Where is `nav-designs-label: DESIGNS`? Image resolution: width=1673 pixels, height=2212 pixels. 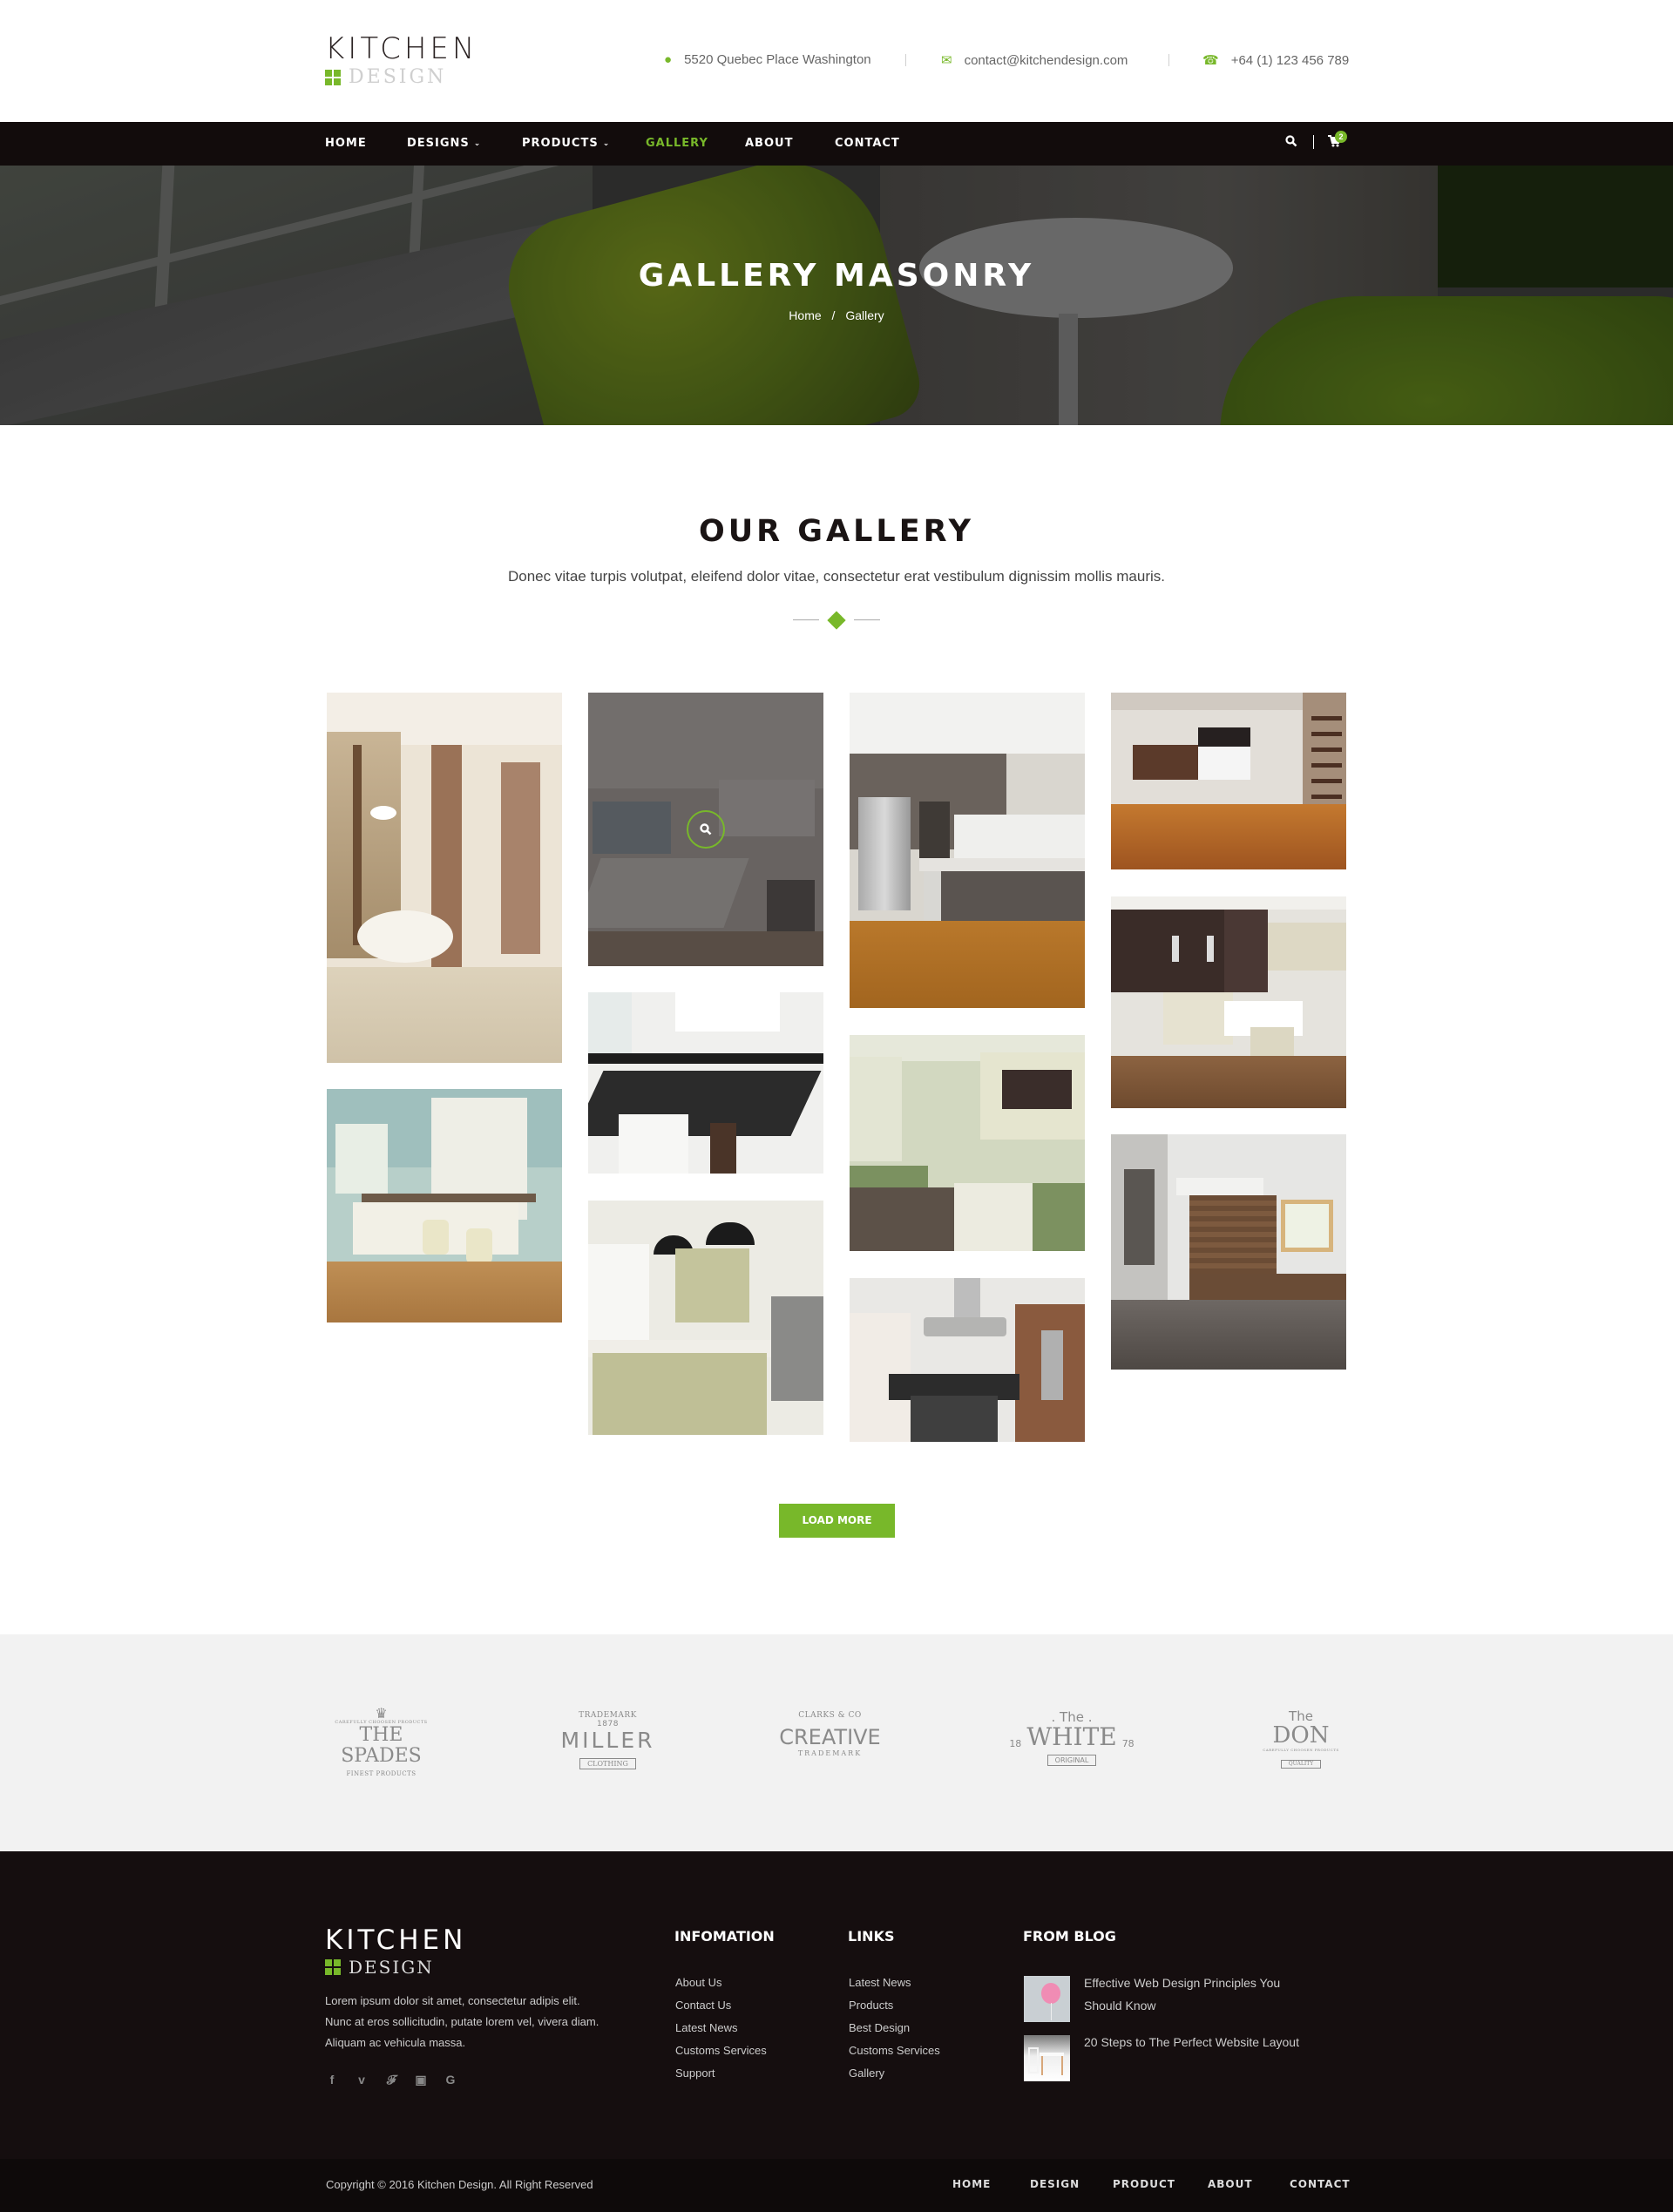 nav-designs-label: DESIGNS is located at coordinates (438, 143).